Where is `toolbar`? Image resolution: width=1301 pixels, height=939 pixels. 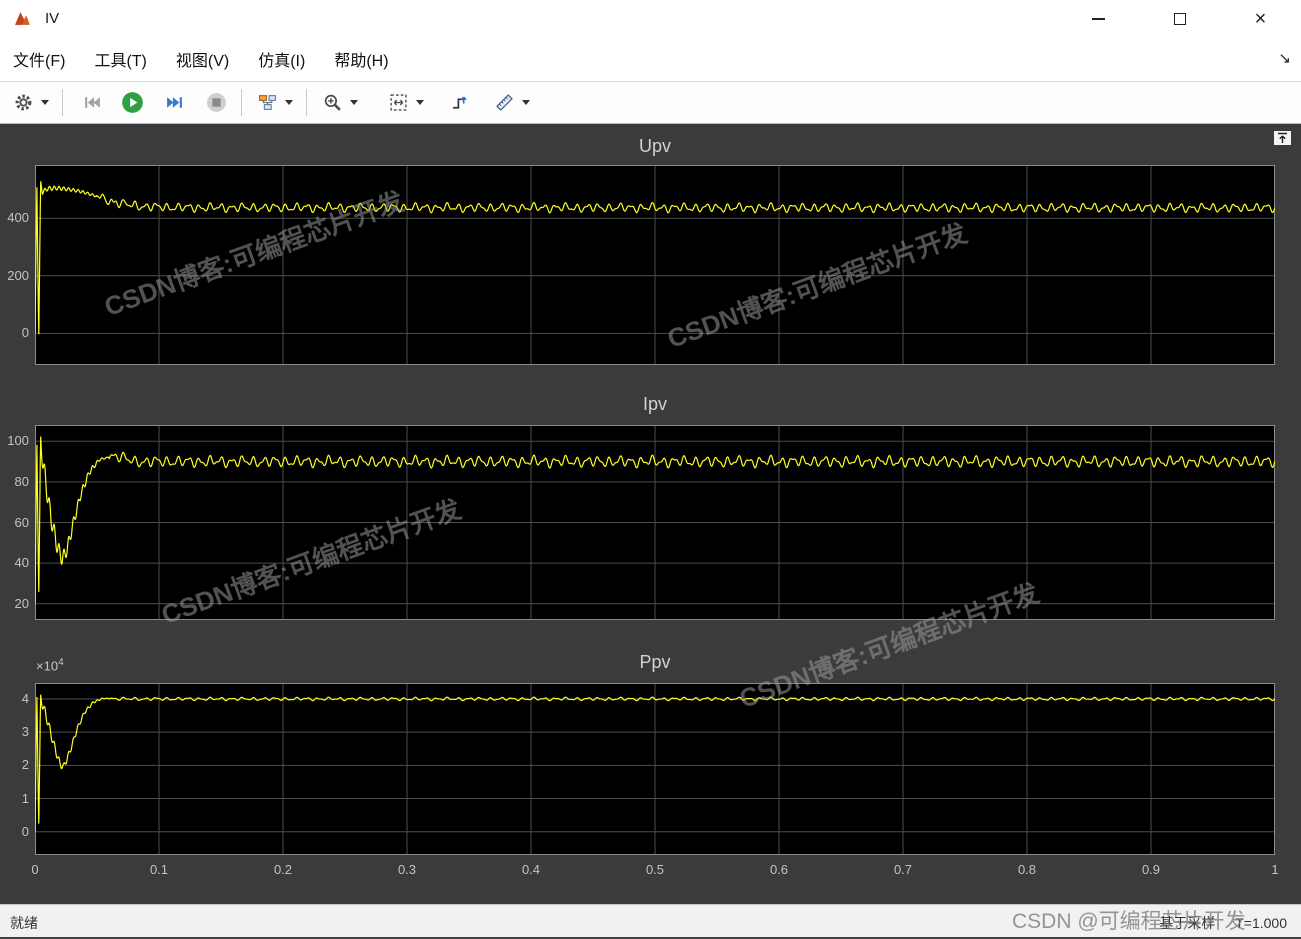
toolbar is located at coordinates (650, 103).